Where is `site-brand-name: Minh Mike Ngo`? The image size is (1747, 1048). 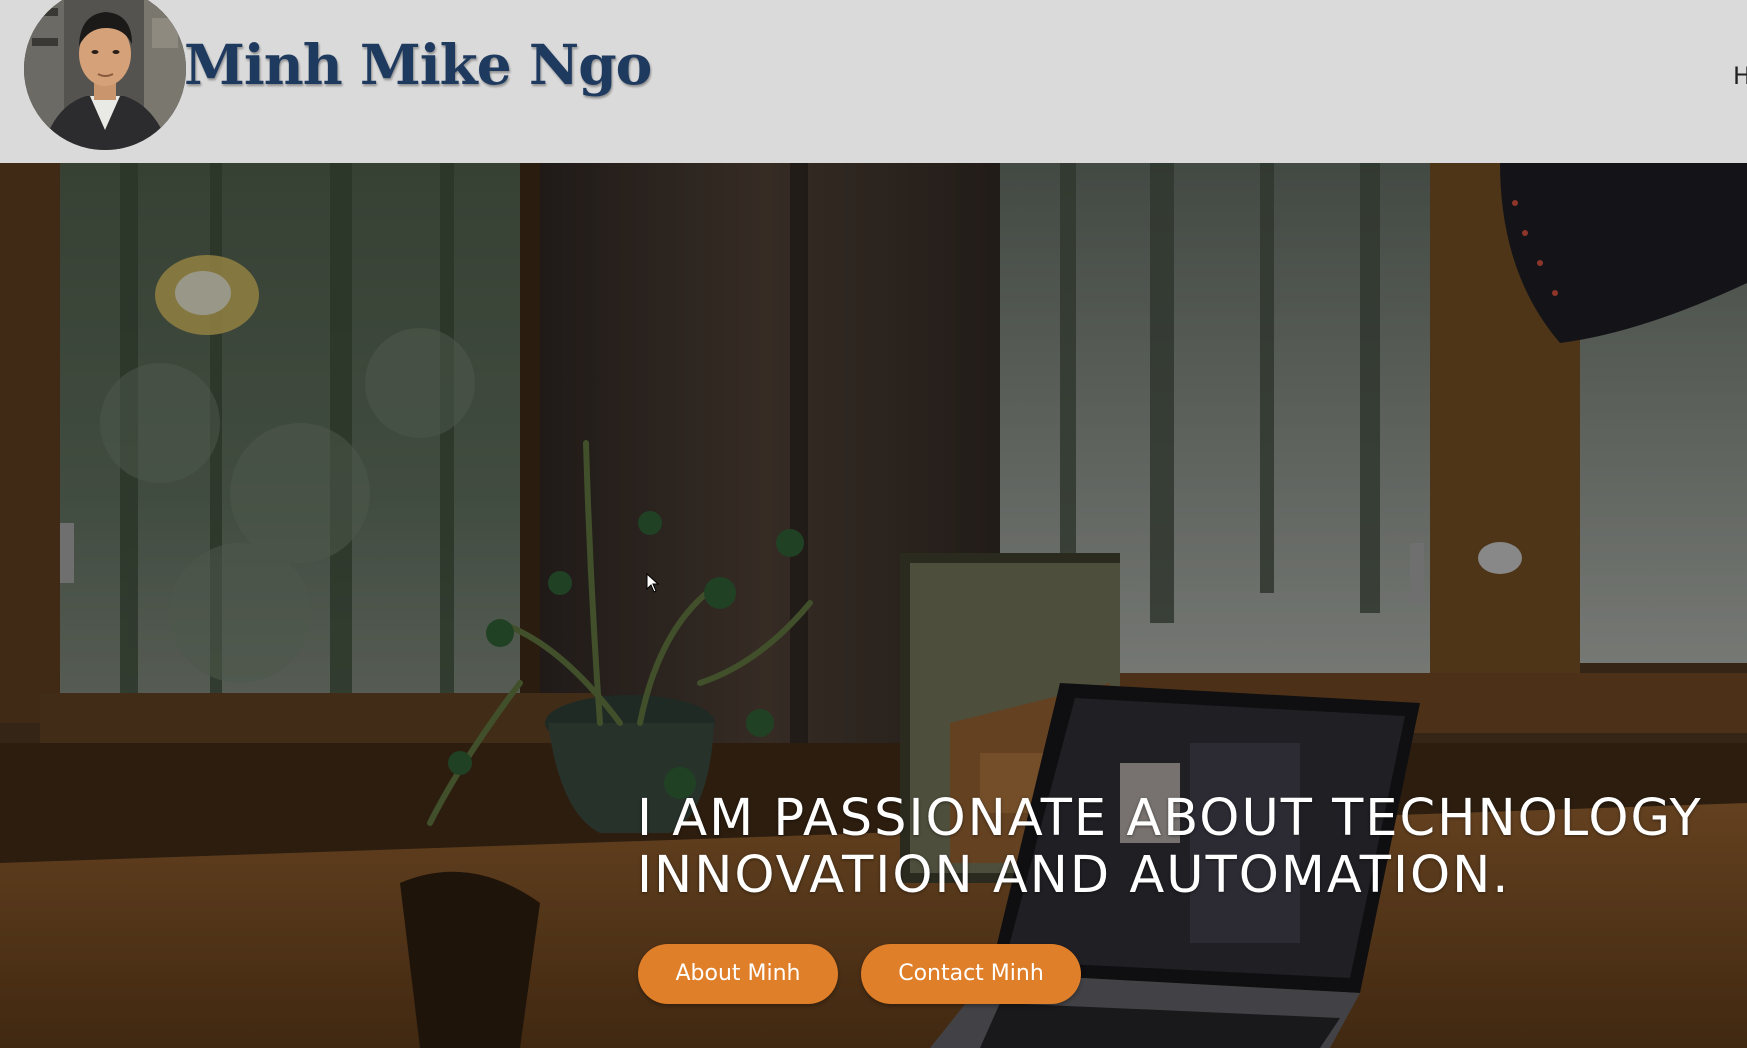 site-brand-name: Minh Mike Ngo is located at coordinates (418, 64).